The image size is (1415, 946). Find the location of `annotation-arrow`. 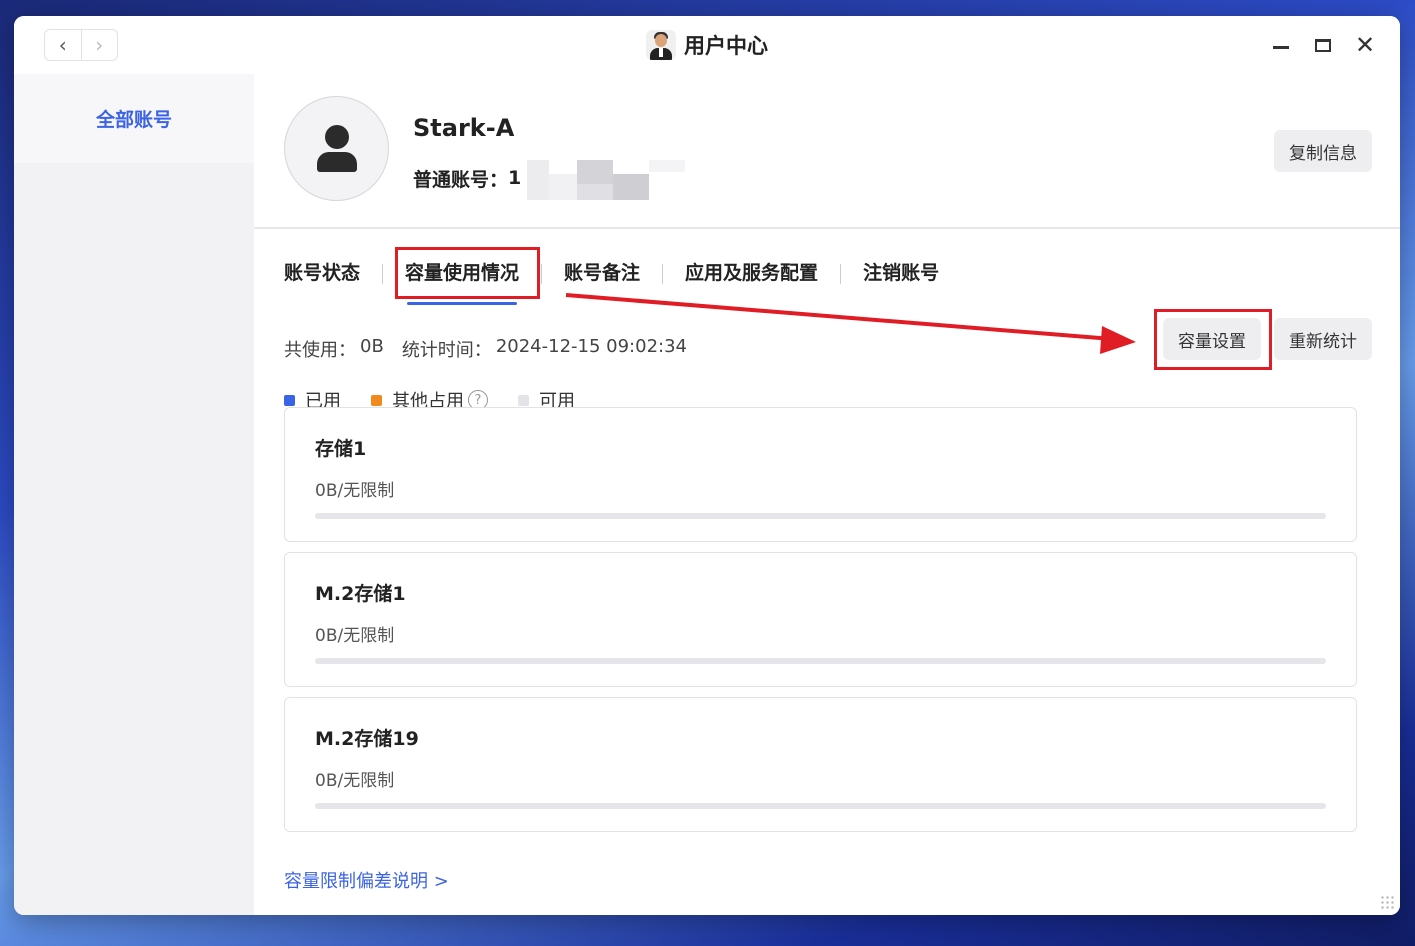

annotation-arrow is located at coordinates (850, 323).